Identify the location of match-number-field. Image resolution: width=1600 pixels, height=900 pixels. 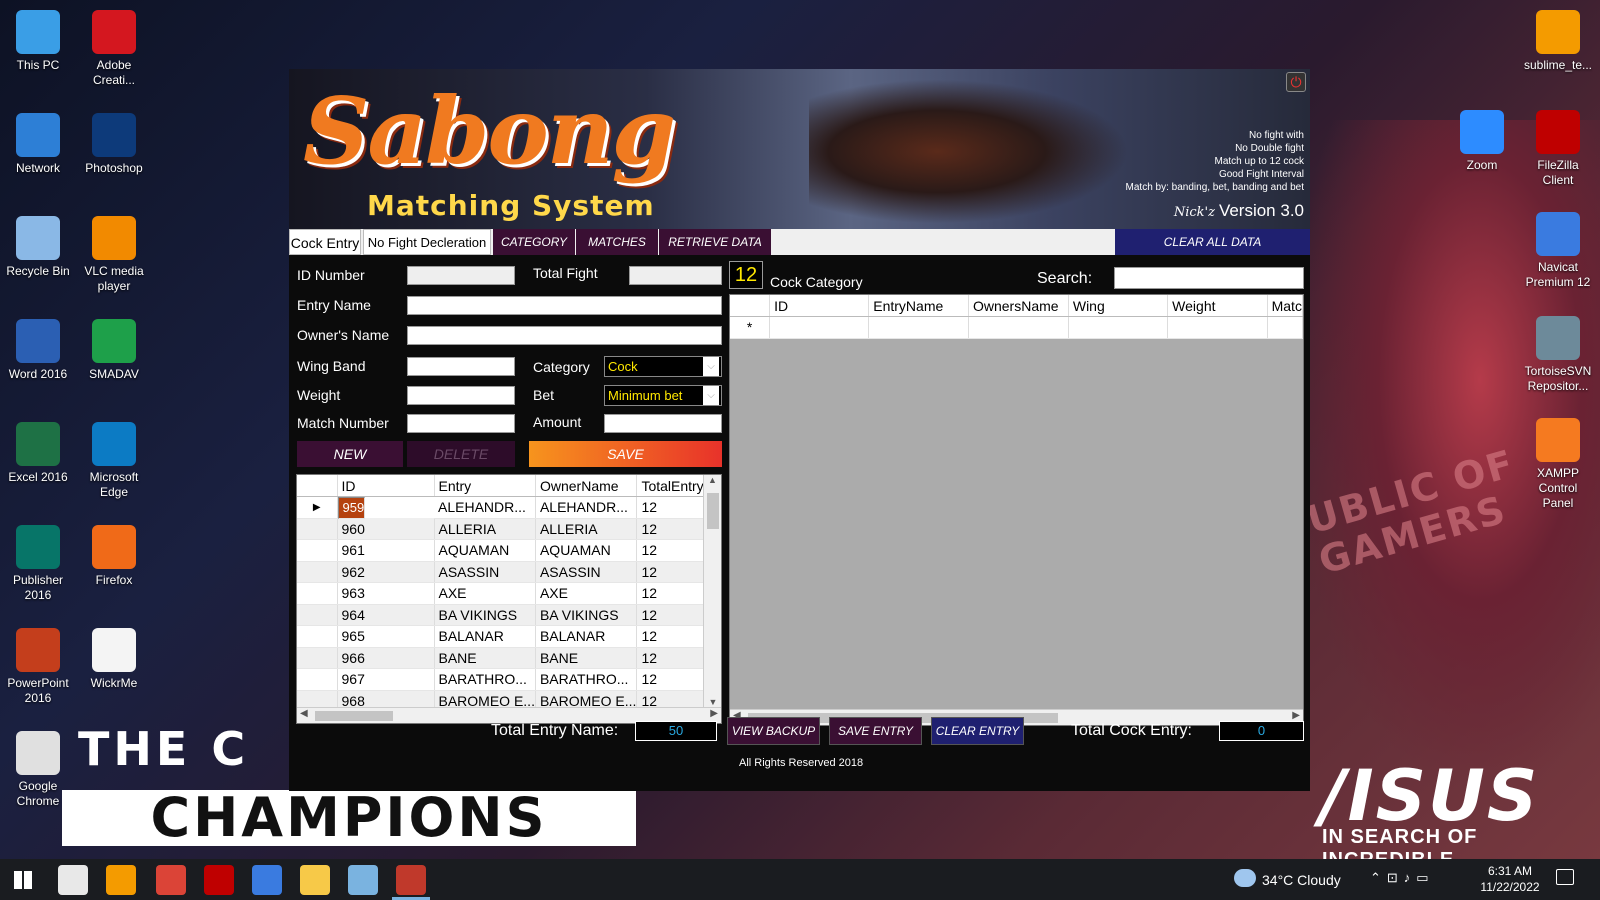
(461, 423).